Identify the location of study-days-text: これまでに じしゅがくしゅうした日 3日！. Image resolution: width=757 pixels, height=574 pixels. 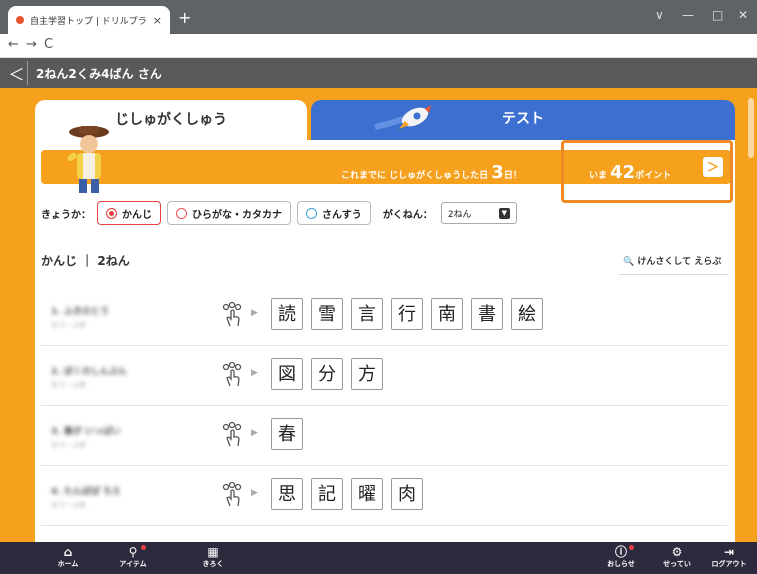
(431, 172).